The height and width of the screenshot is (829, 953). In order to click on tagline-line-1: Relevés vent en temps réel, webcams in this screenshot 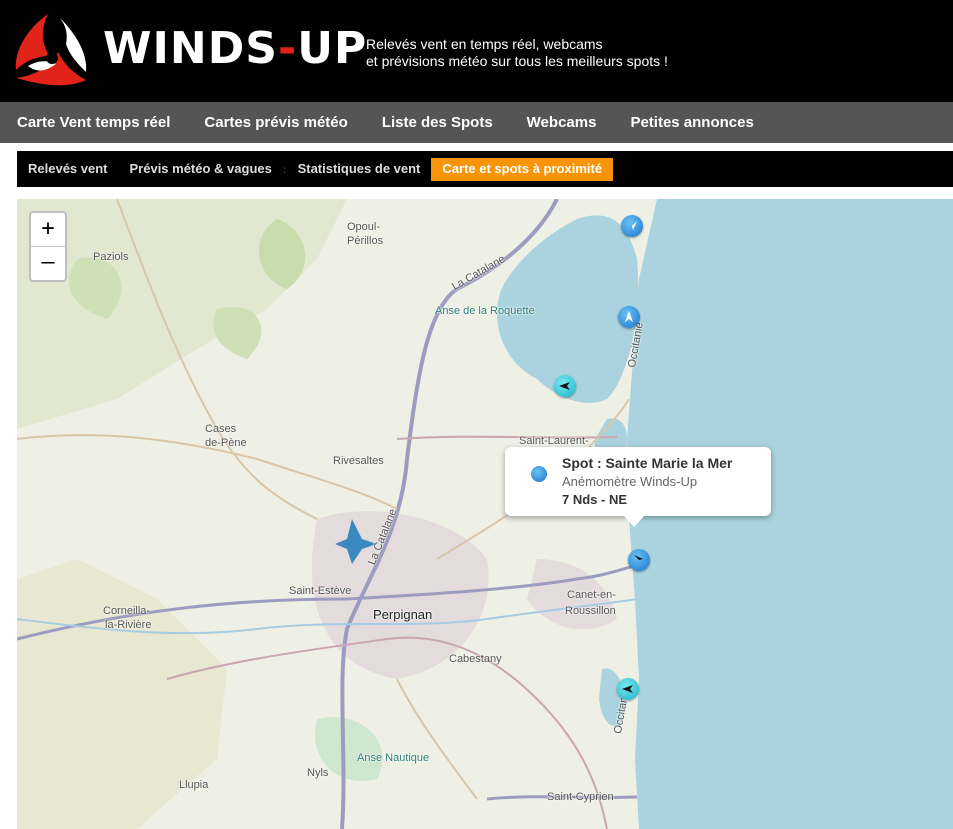, I will do `click(484, 44)`.